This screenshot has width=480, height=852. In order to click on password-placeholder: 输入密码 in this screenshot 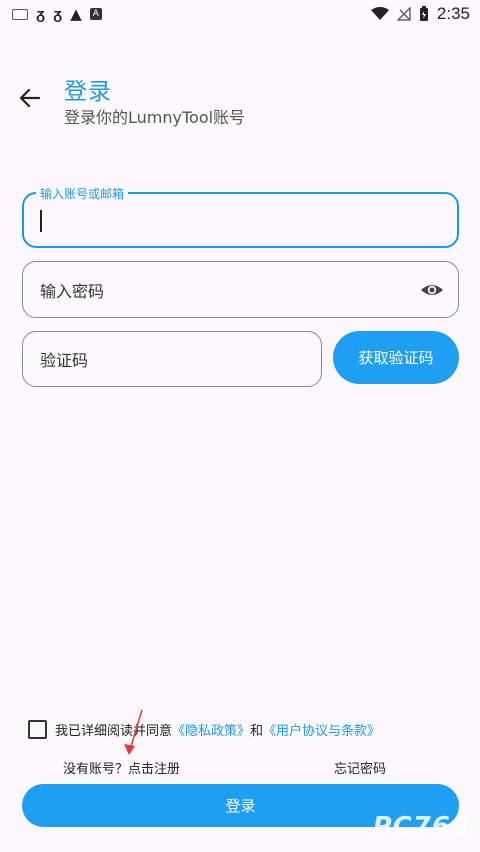, I will do `click(72, 291)`.